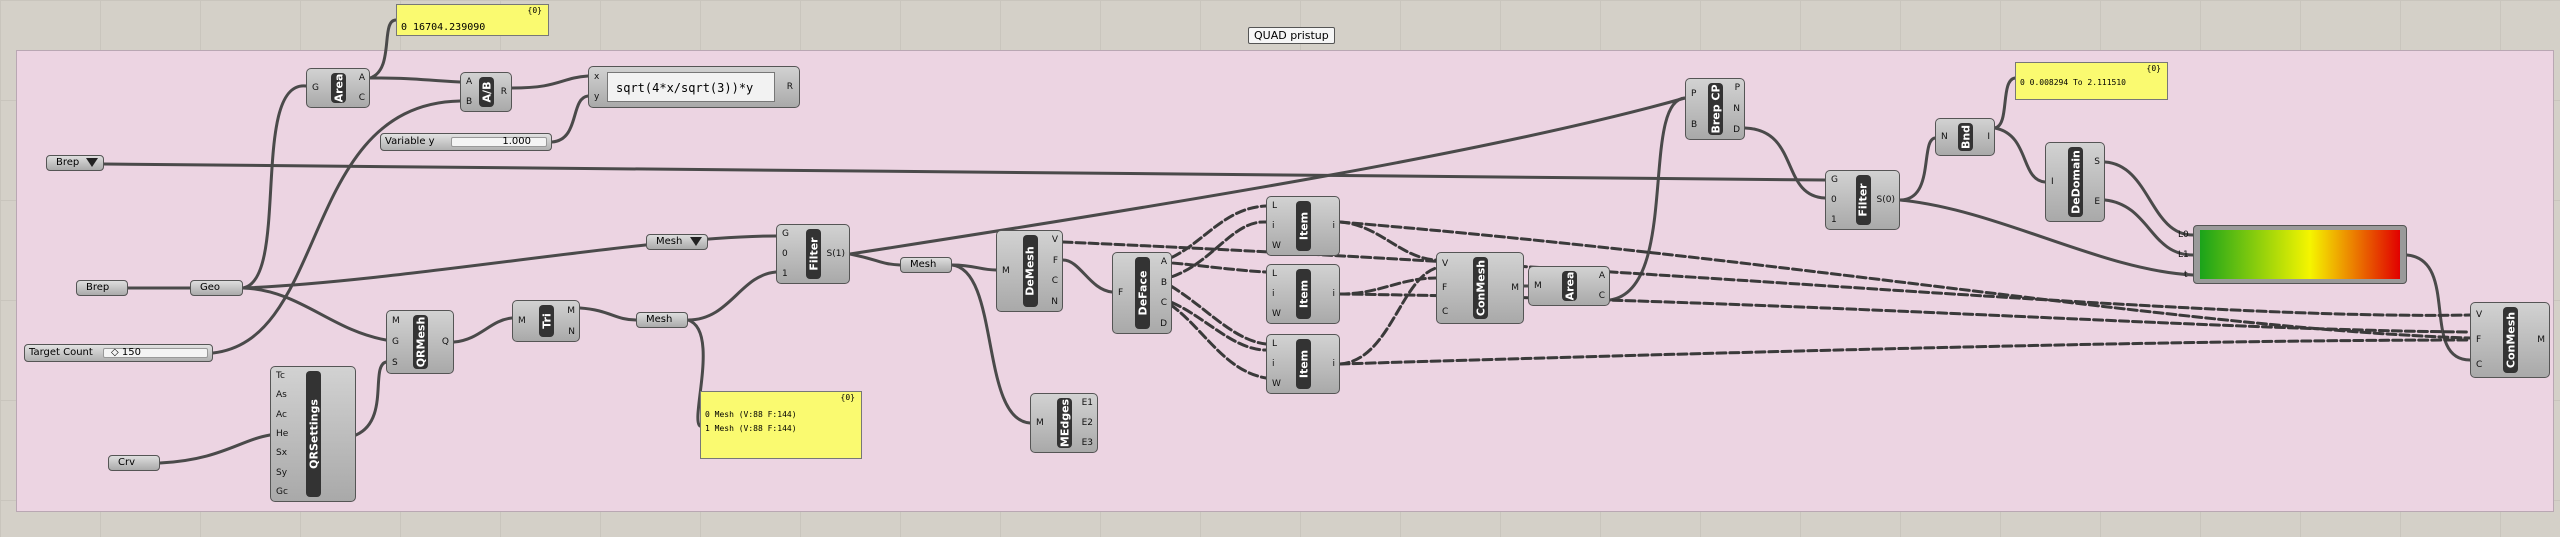 The width and height of the screenshot is (2560, 537). I want to click on expression-component: x y sqrt(4*x/sqrt(3))*y R, so click(694, 87).